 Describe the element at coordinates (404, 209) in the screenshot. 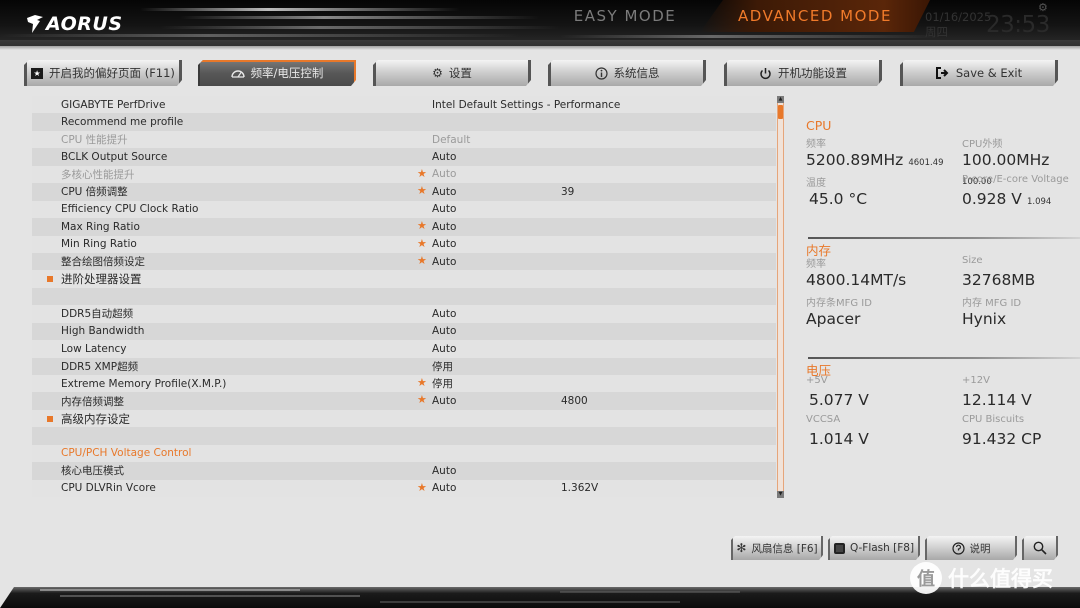

I see `setting-row: Efficiency CPU Clock Ratio Auto` at that location.